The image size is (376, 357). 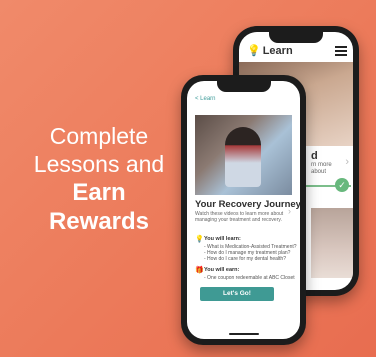 I want to click on home-indicator, so click(x=243, y=334).